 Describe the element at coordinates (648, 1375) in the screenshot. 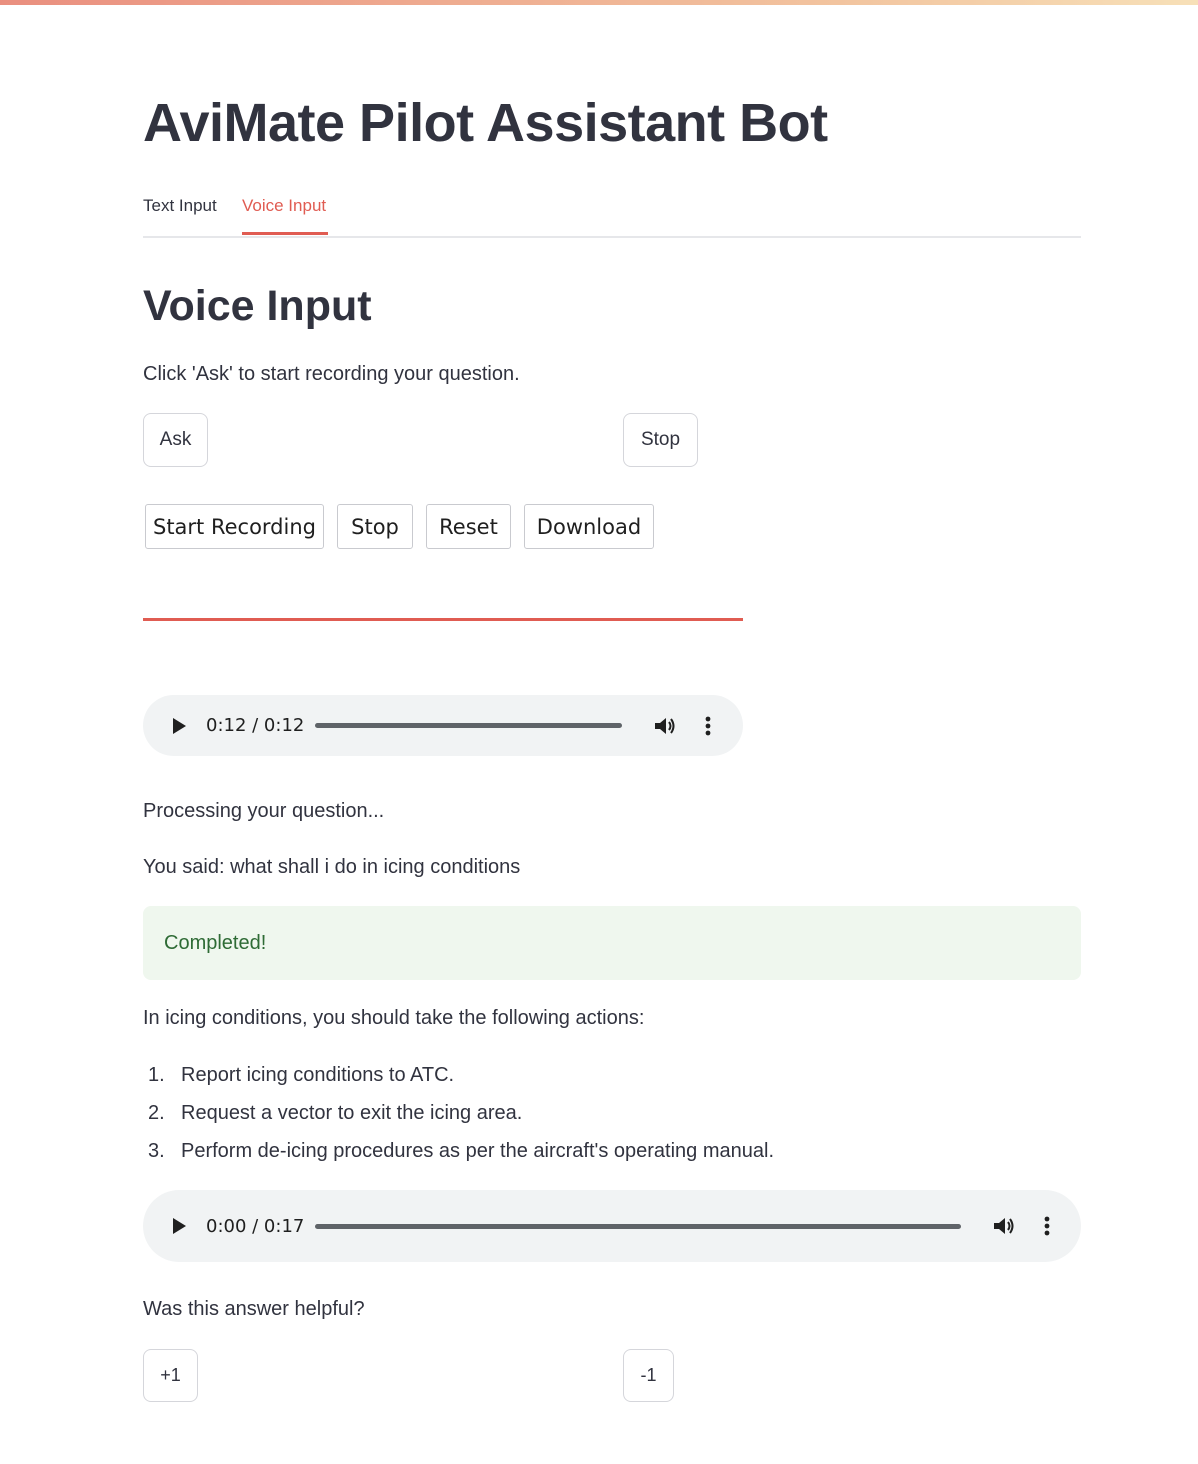

I see `thumbs-down-button: -1` at that location.